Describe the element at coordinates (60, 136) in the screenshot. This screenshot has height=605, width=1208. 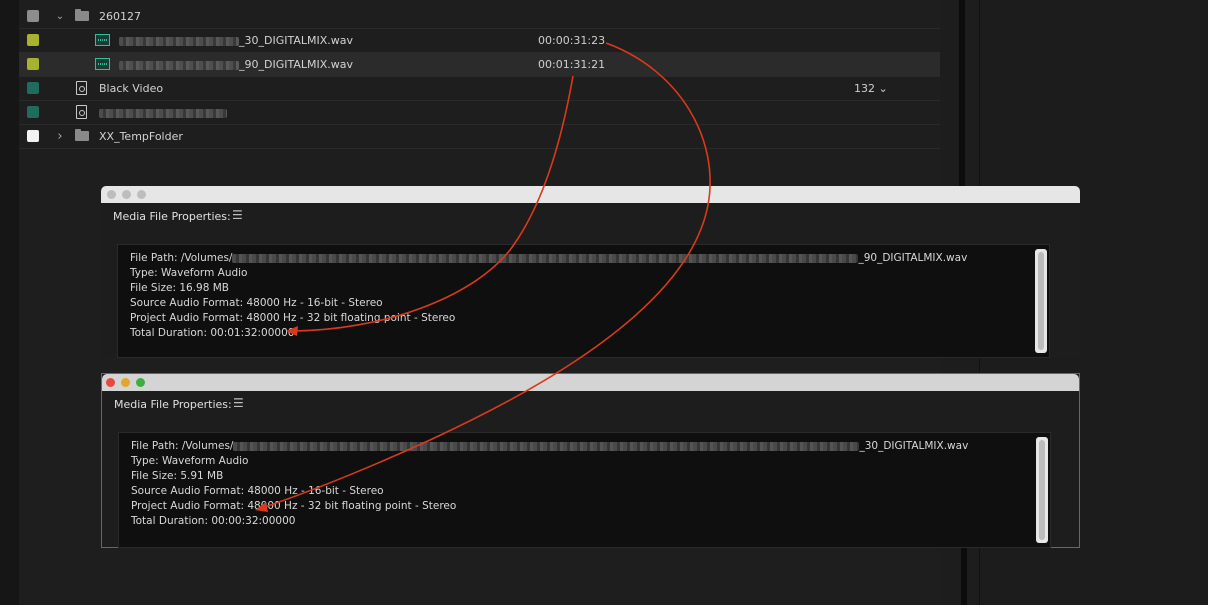
I see `chevron-right-icon: ›` at that location.